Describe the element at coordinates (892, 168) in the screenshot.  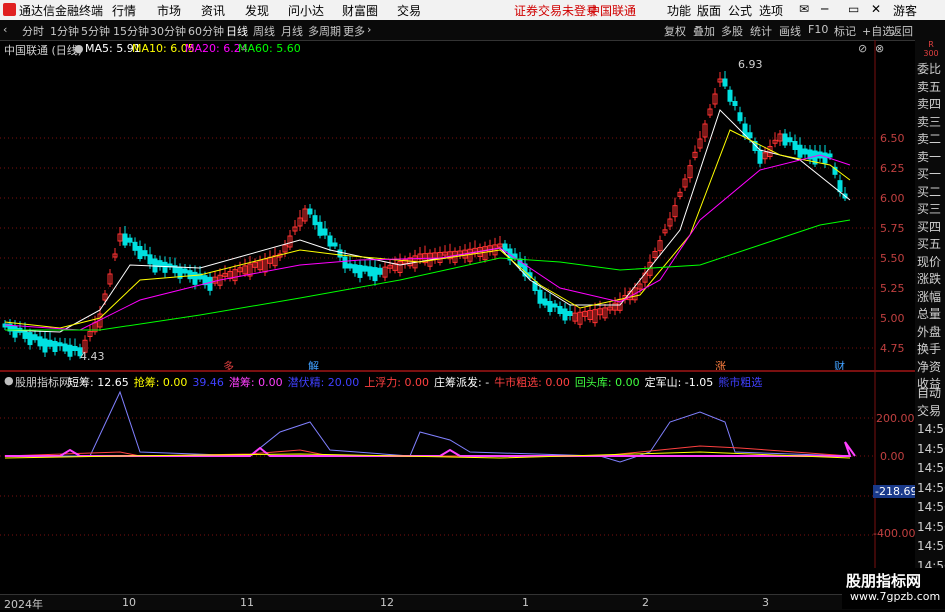
I see `price-tick: 6.25` at that location.